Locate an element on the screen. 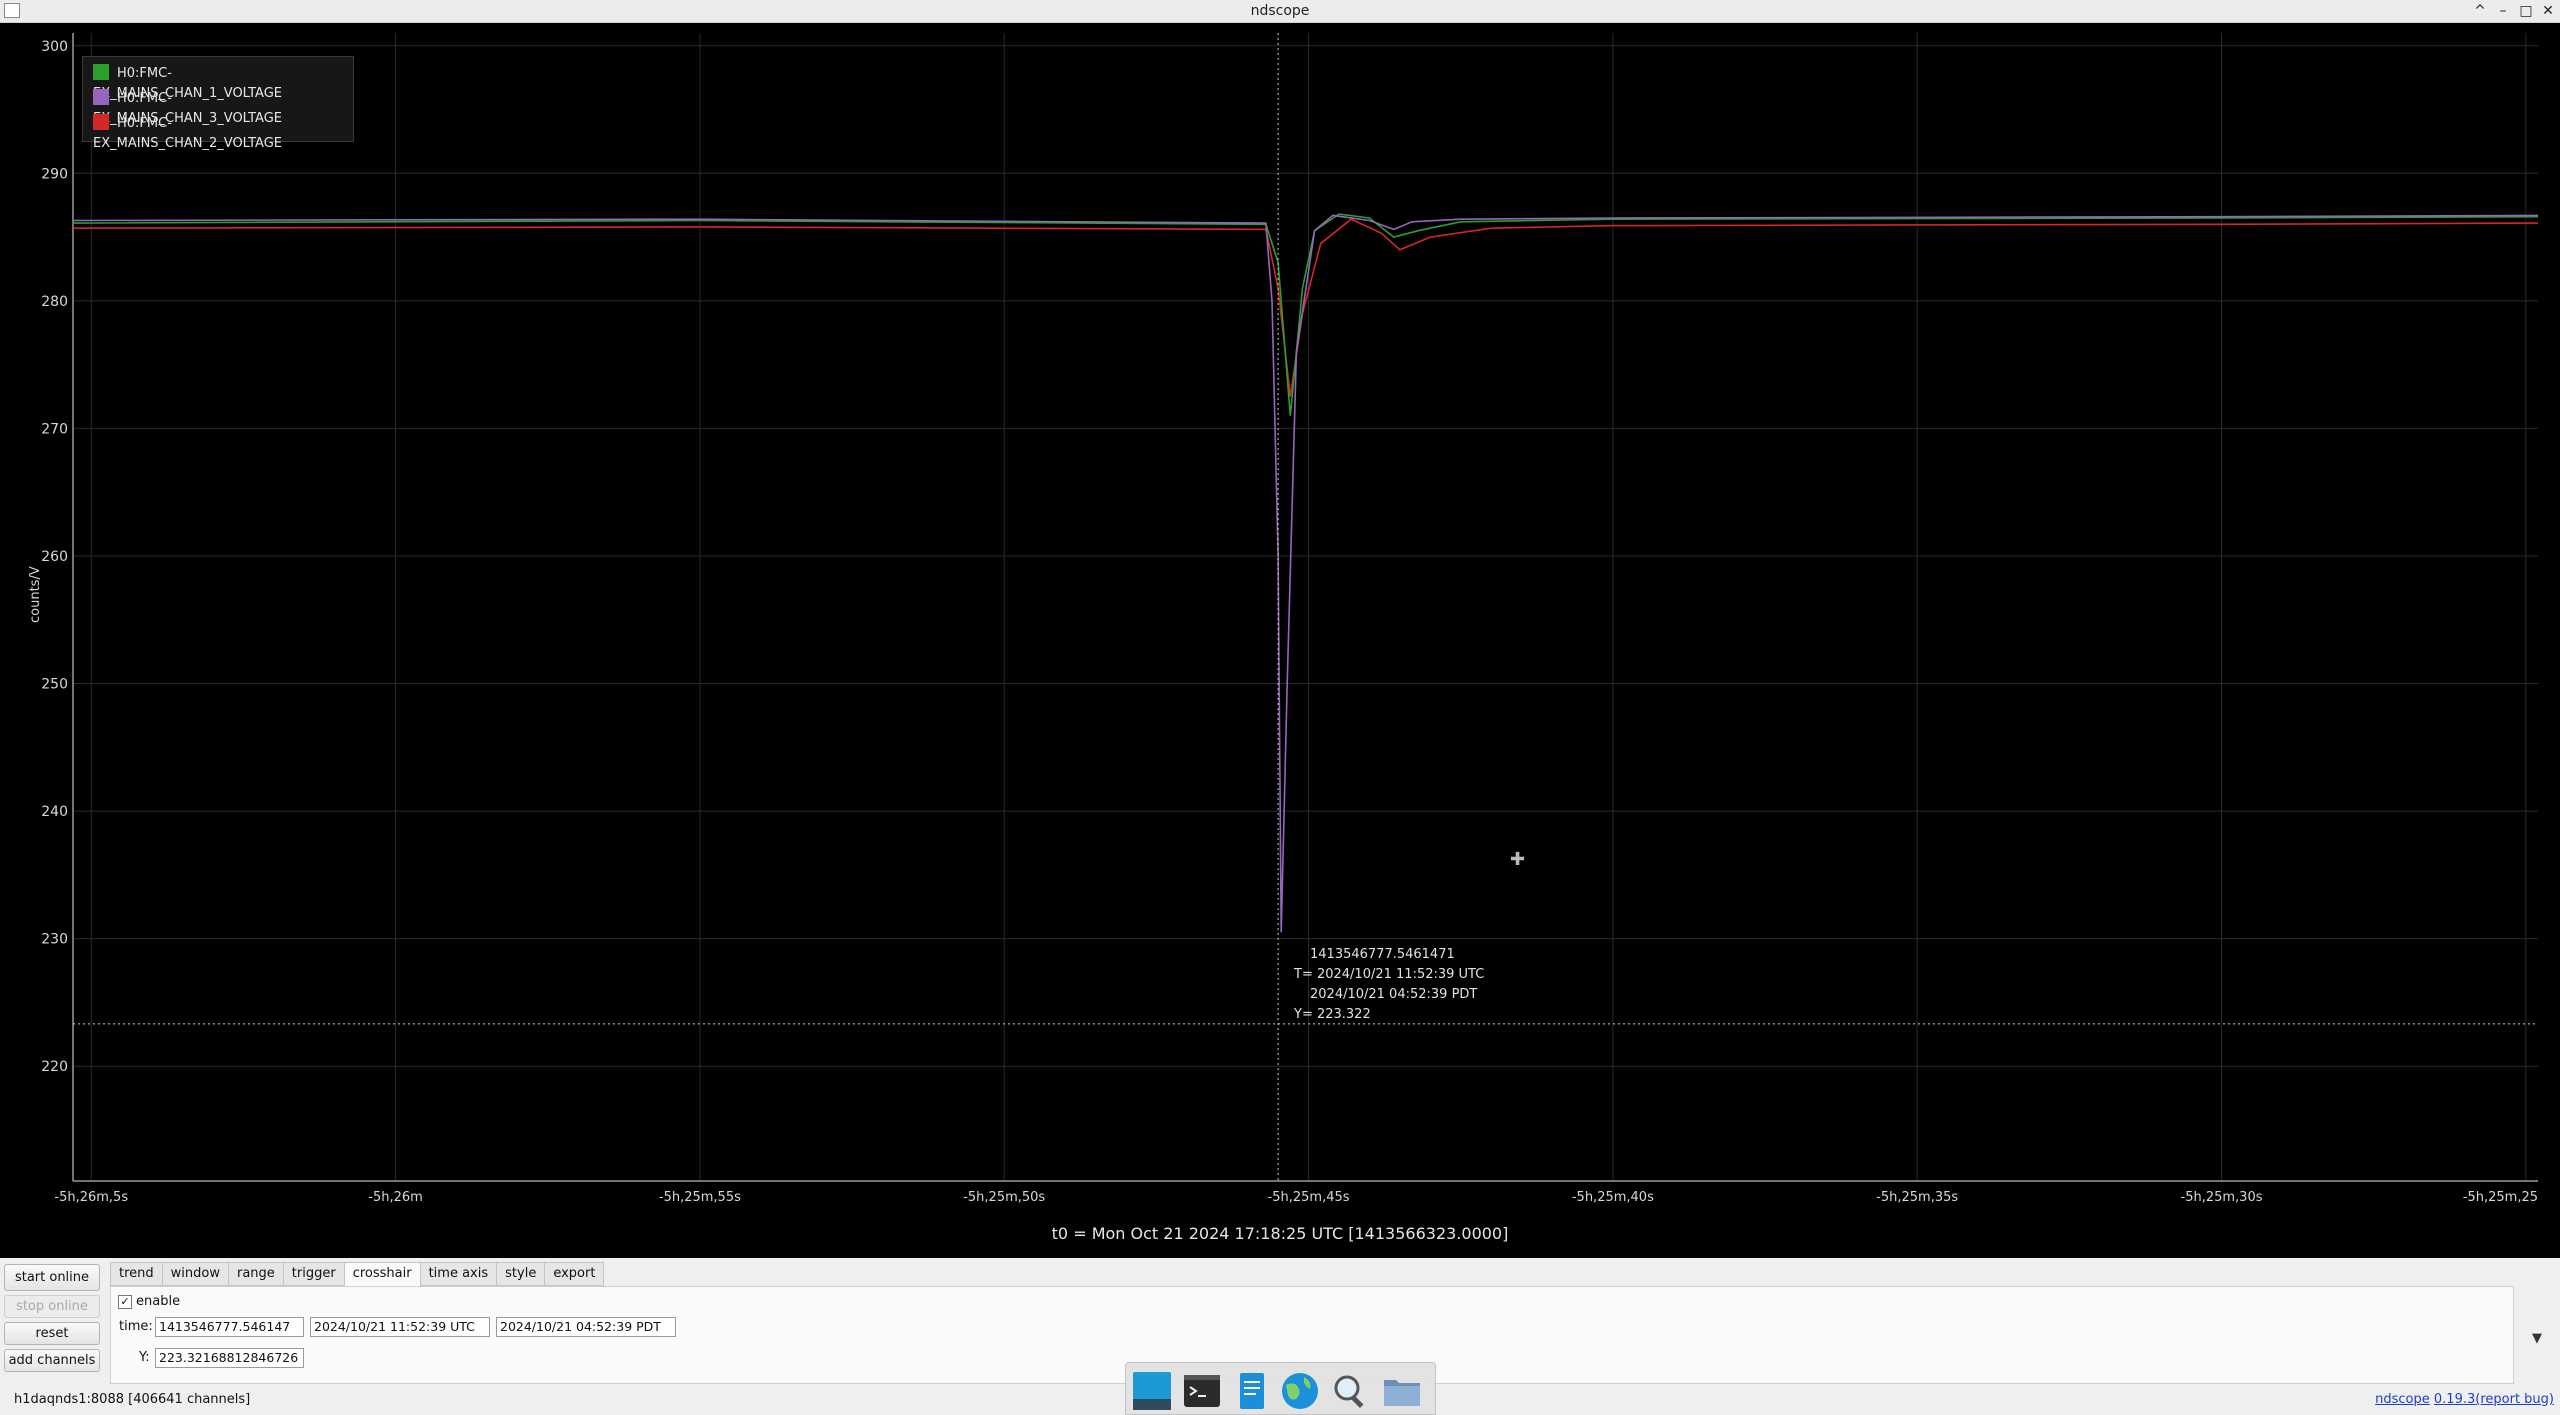  crosshair-y-readout: Y= 223.322 is located at coordinates (1332, 1014).